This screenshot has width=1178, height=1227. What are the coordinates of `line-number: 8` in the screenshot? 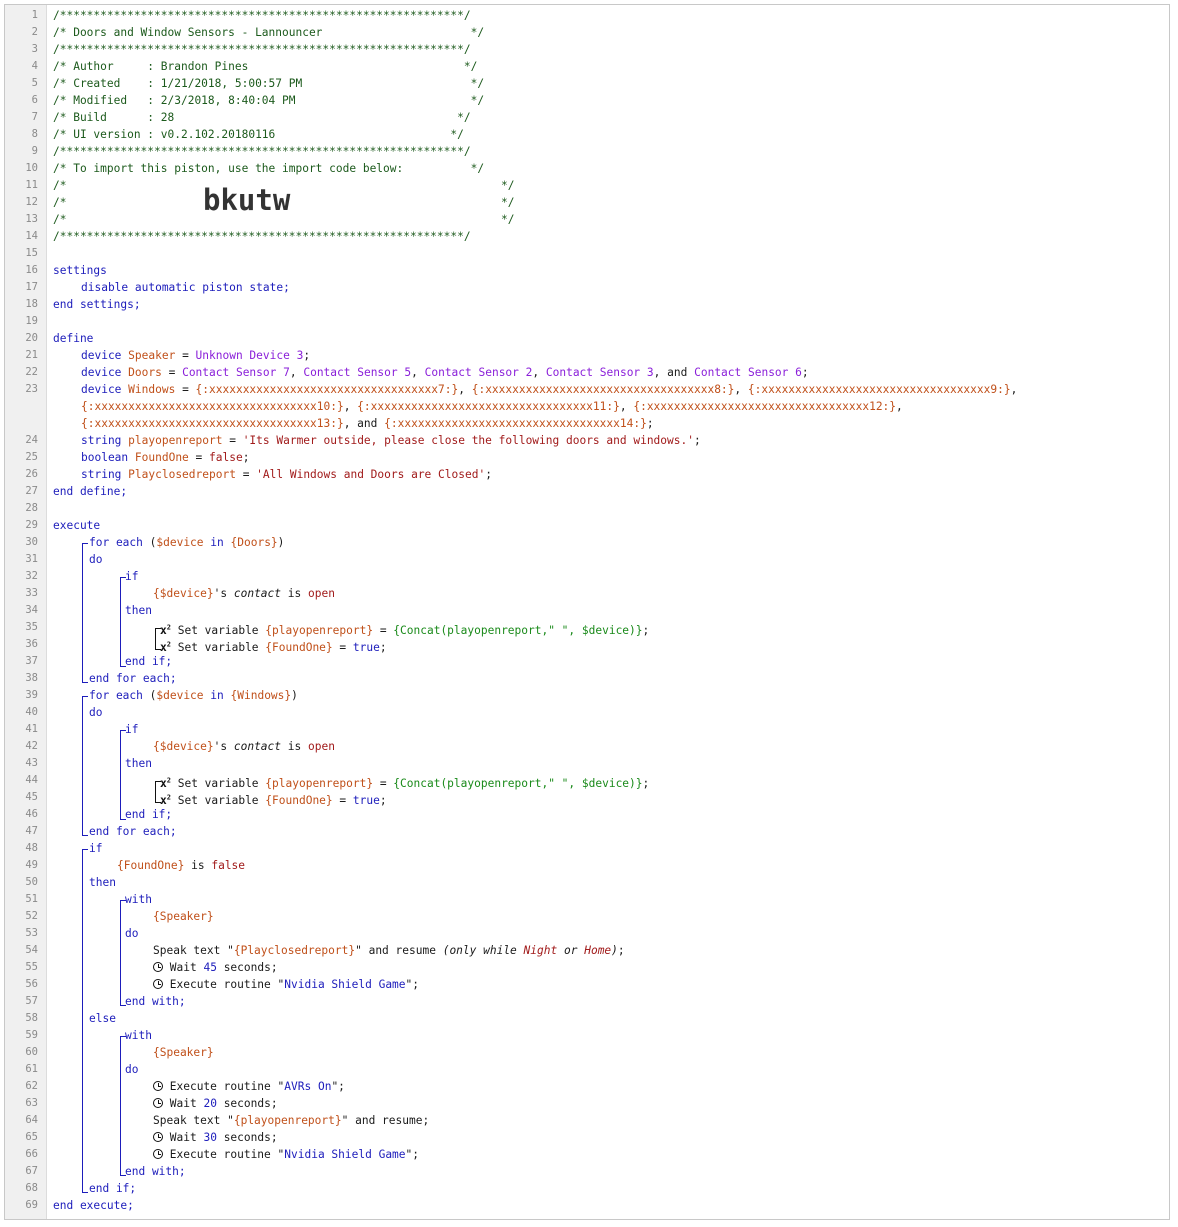 It's located at (34, 134).